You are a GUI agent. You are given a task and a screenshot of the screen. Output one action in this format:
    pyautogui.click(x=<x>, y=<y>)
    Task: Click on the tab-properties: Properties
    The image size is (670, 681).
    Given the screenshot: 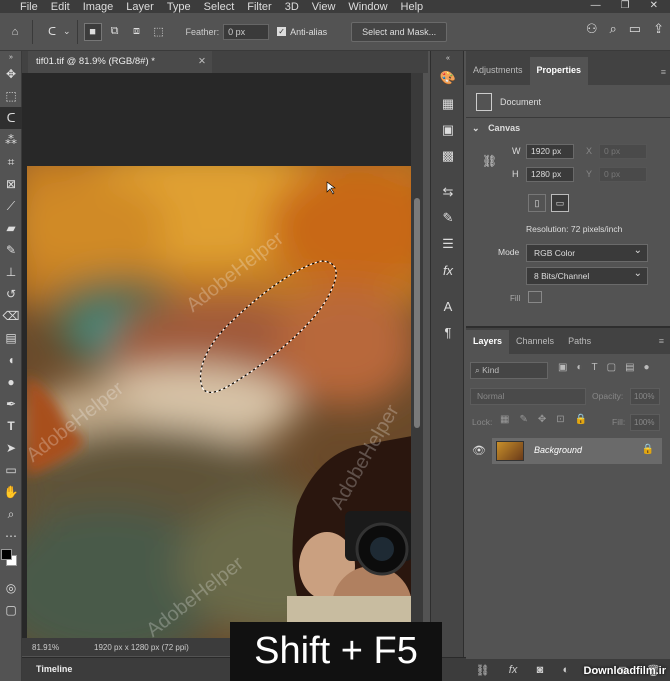 What is the action you would take?
    pyautogui.click(x=559, y=71)
    